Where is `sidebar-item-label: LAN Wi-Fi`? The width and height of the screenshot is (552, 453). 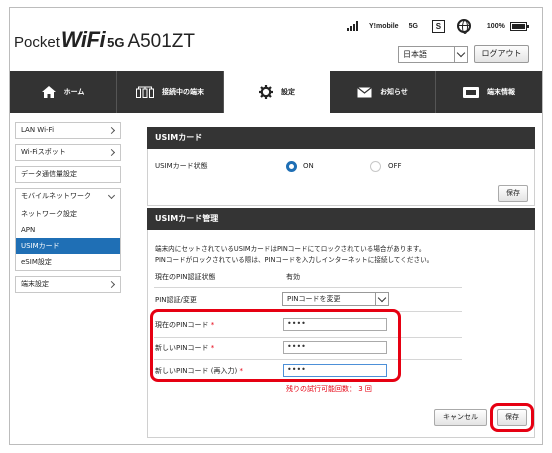 sidebar-item-label: LAN Wi-Fi is located at coordinates (38, 130).